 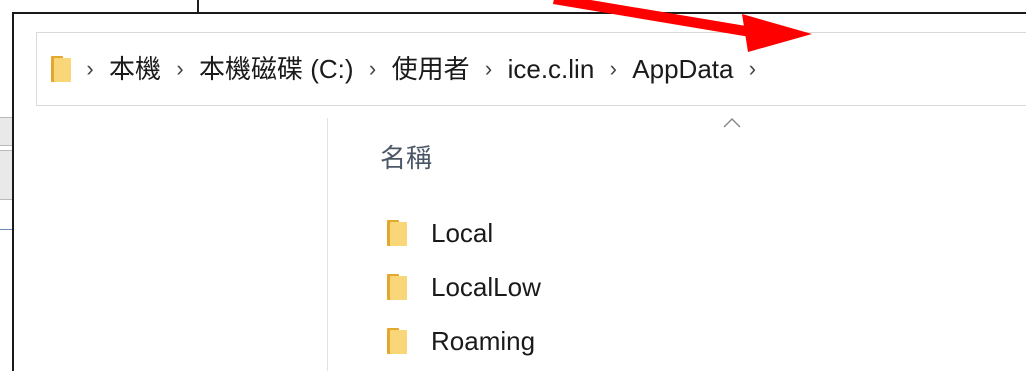 What do you see at coordinates (732, 122) in the screenshot?
I see `chevron-up-icon` at bounding box center [732, 122].